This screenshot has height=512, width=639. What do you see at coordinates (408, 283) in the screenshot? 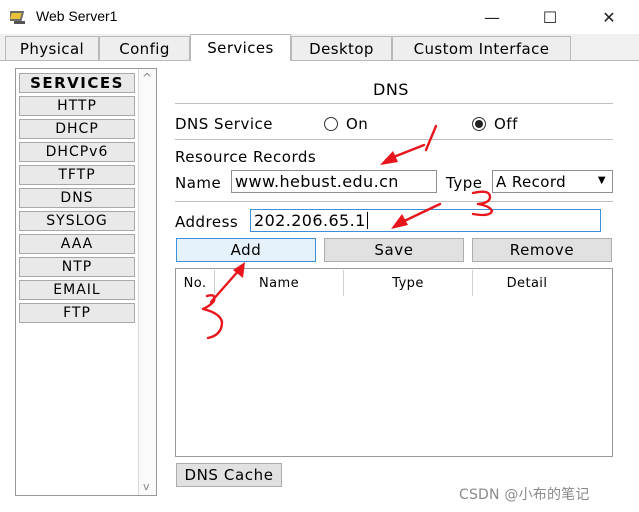
I see `column-header-type: Type` at bounding box center [408, 283].